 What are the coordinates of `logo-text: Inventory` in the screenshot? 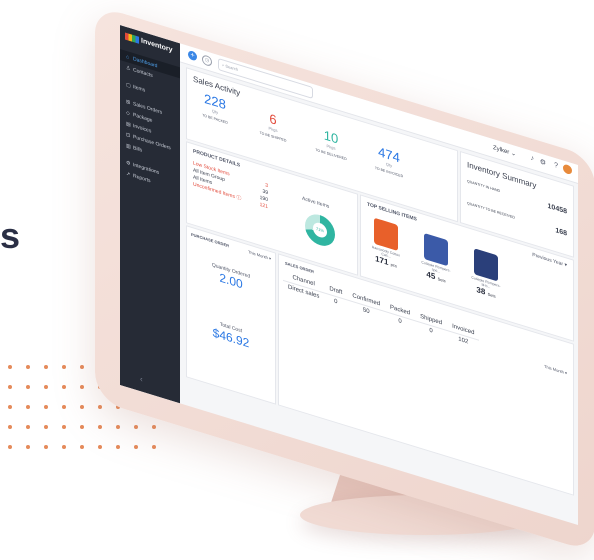 It's located at (157, 46).